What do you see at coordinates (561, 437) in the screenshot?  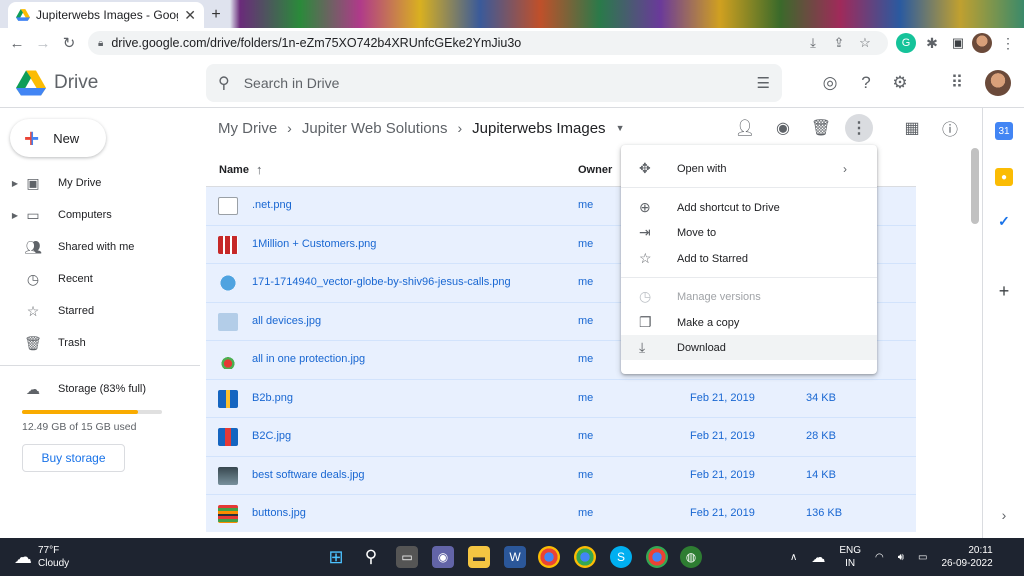 I see `table-row: B2C.jpg me Feb 21, 2019 28 KB` at bounding box center [561, 437].